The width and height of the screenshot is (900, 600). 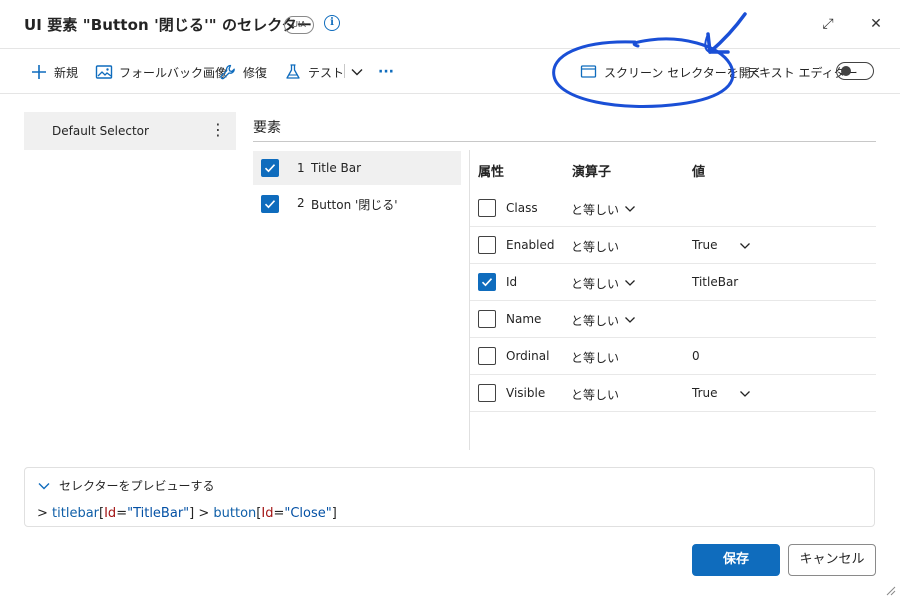 What do you see at coordinates (673, 319) in the screenshot?
I see `attribute-row-name: Name と等しい` at bounding box center [673, 319].